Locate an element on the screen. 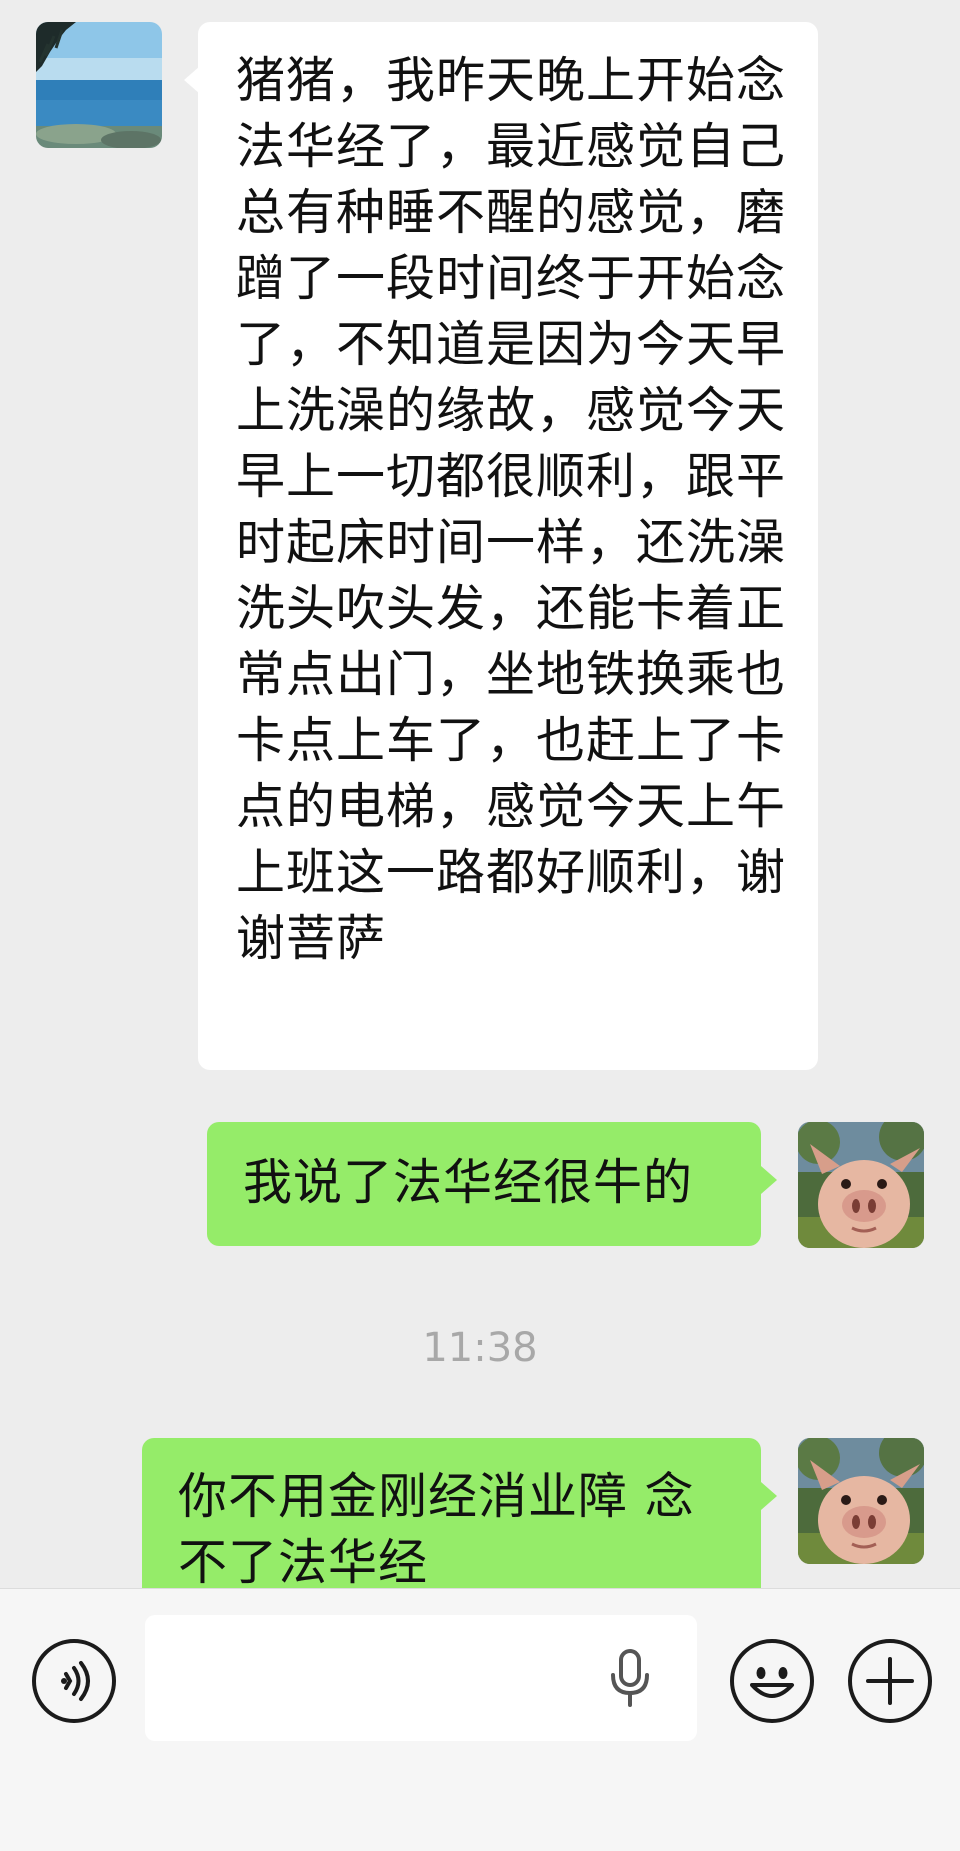  emoji-button is located at coordinates (772, 1681).